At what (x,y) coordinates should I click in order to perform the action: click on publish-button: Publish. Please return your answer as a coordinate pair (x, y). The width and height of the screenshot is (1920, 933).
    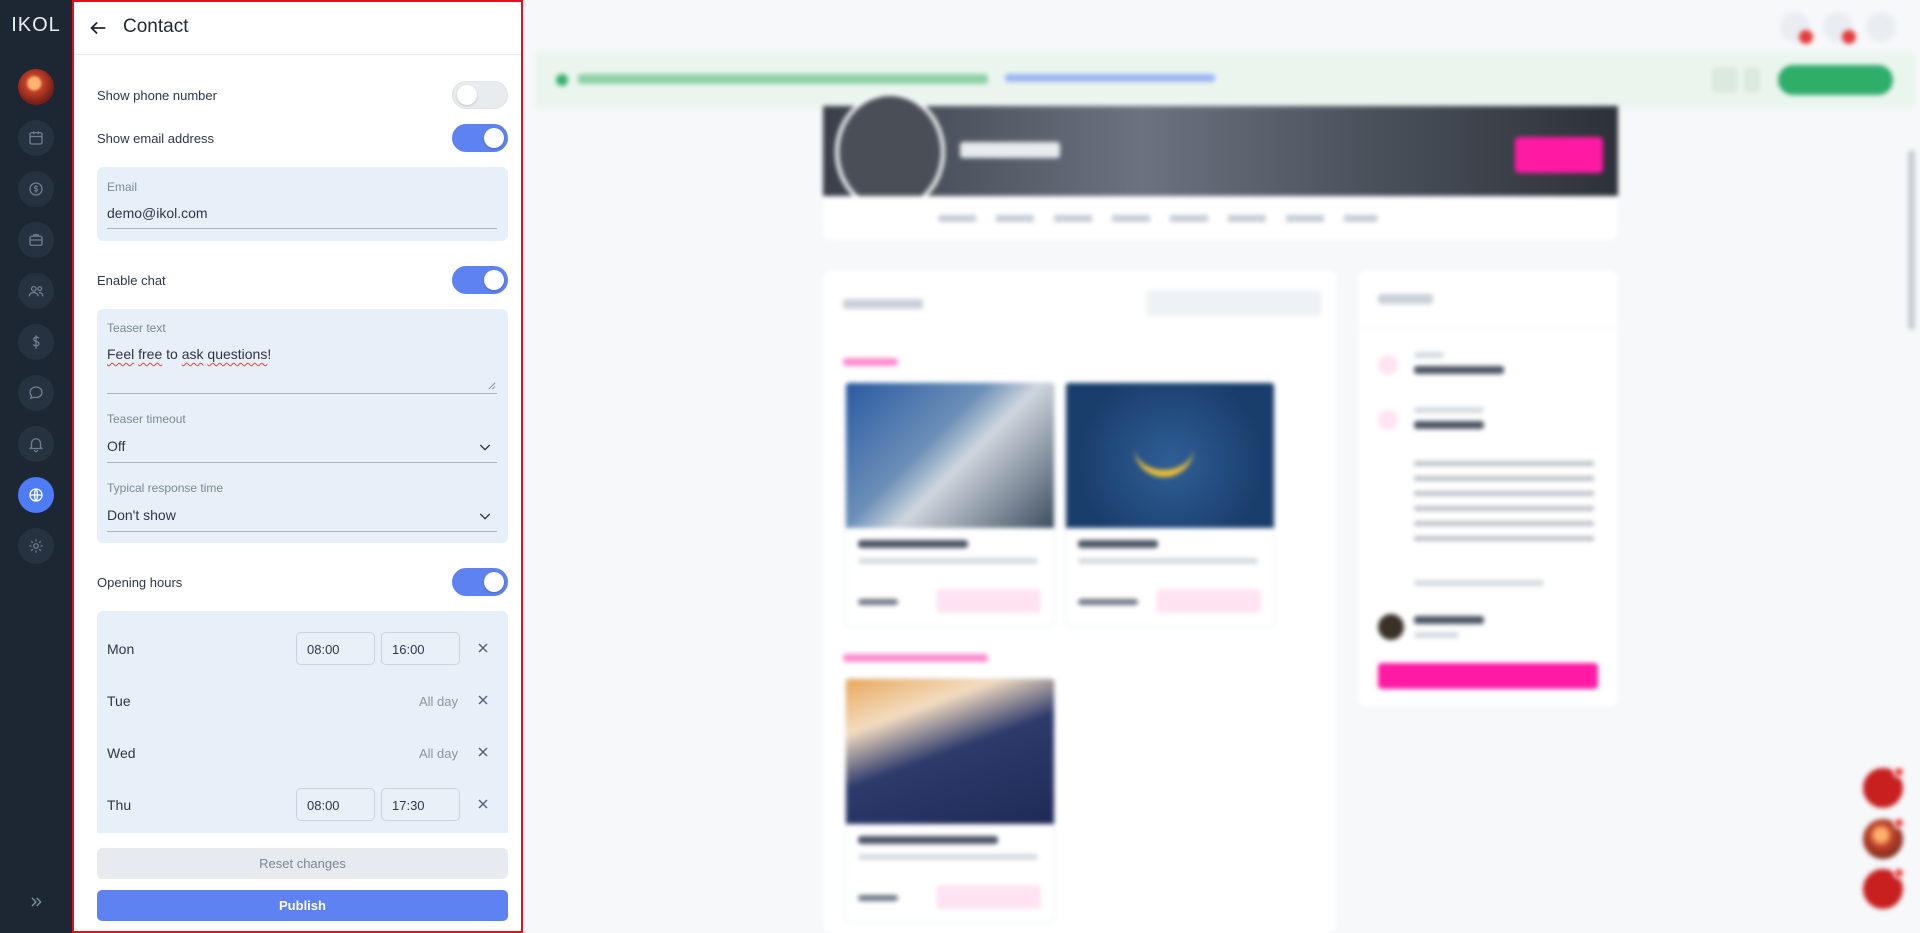
    Looking at the image, I should click on (302, 905).